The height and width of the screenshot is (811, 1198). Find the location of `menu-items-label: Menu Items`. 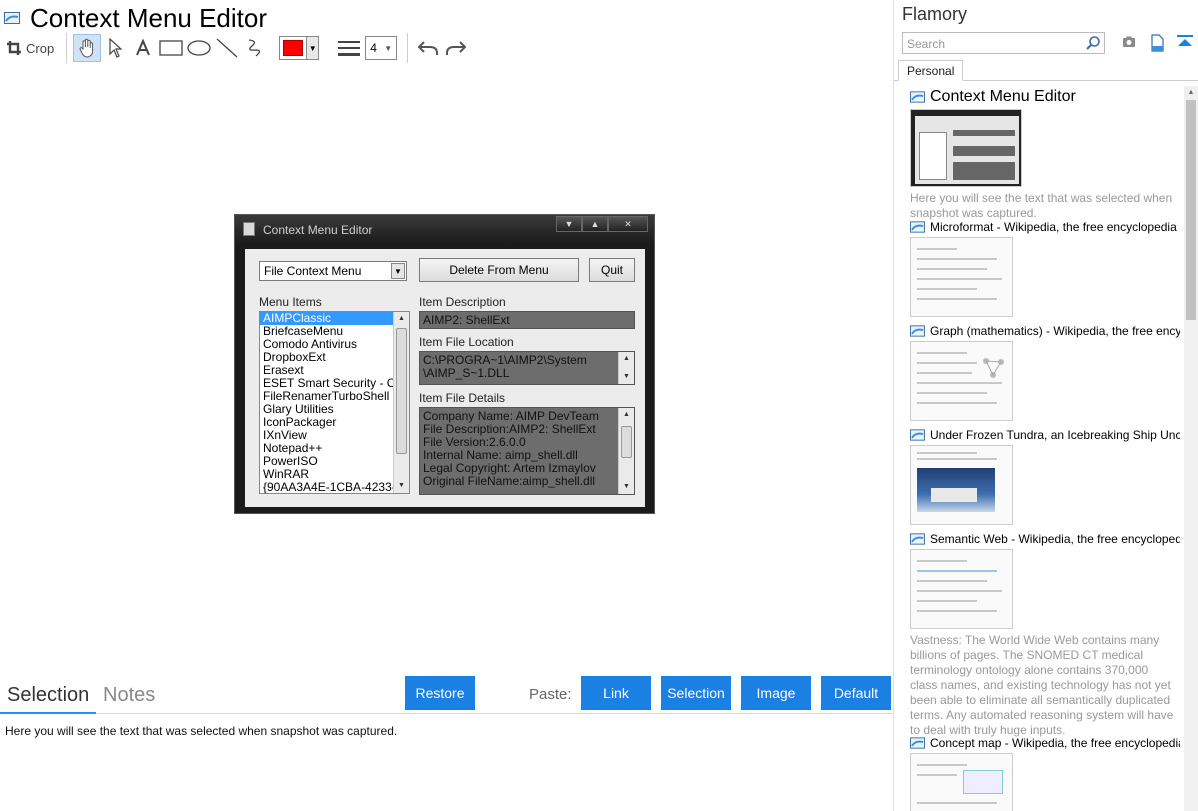

menu-items-label: Menu Items is located at coordinates (290, 302).